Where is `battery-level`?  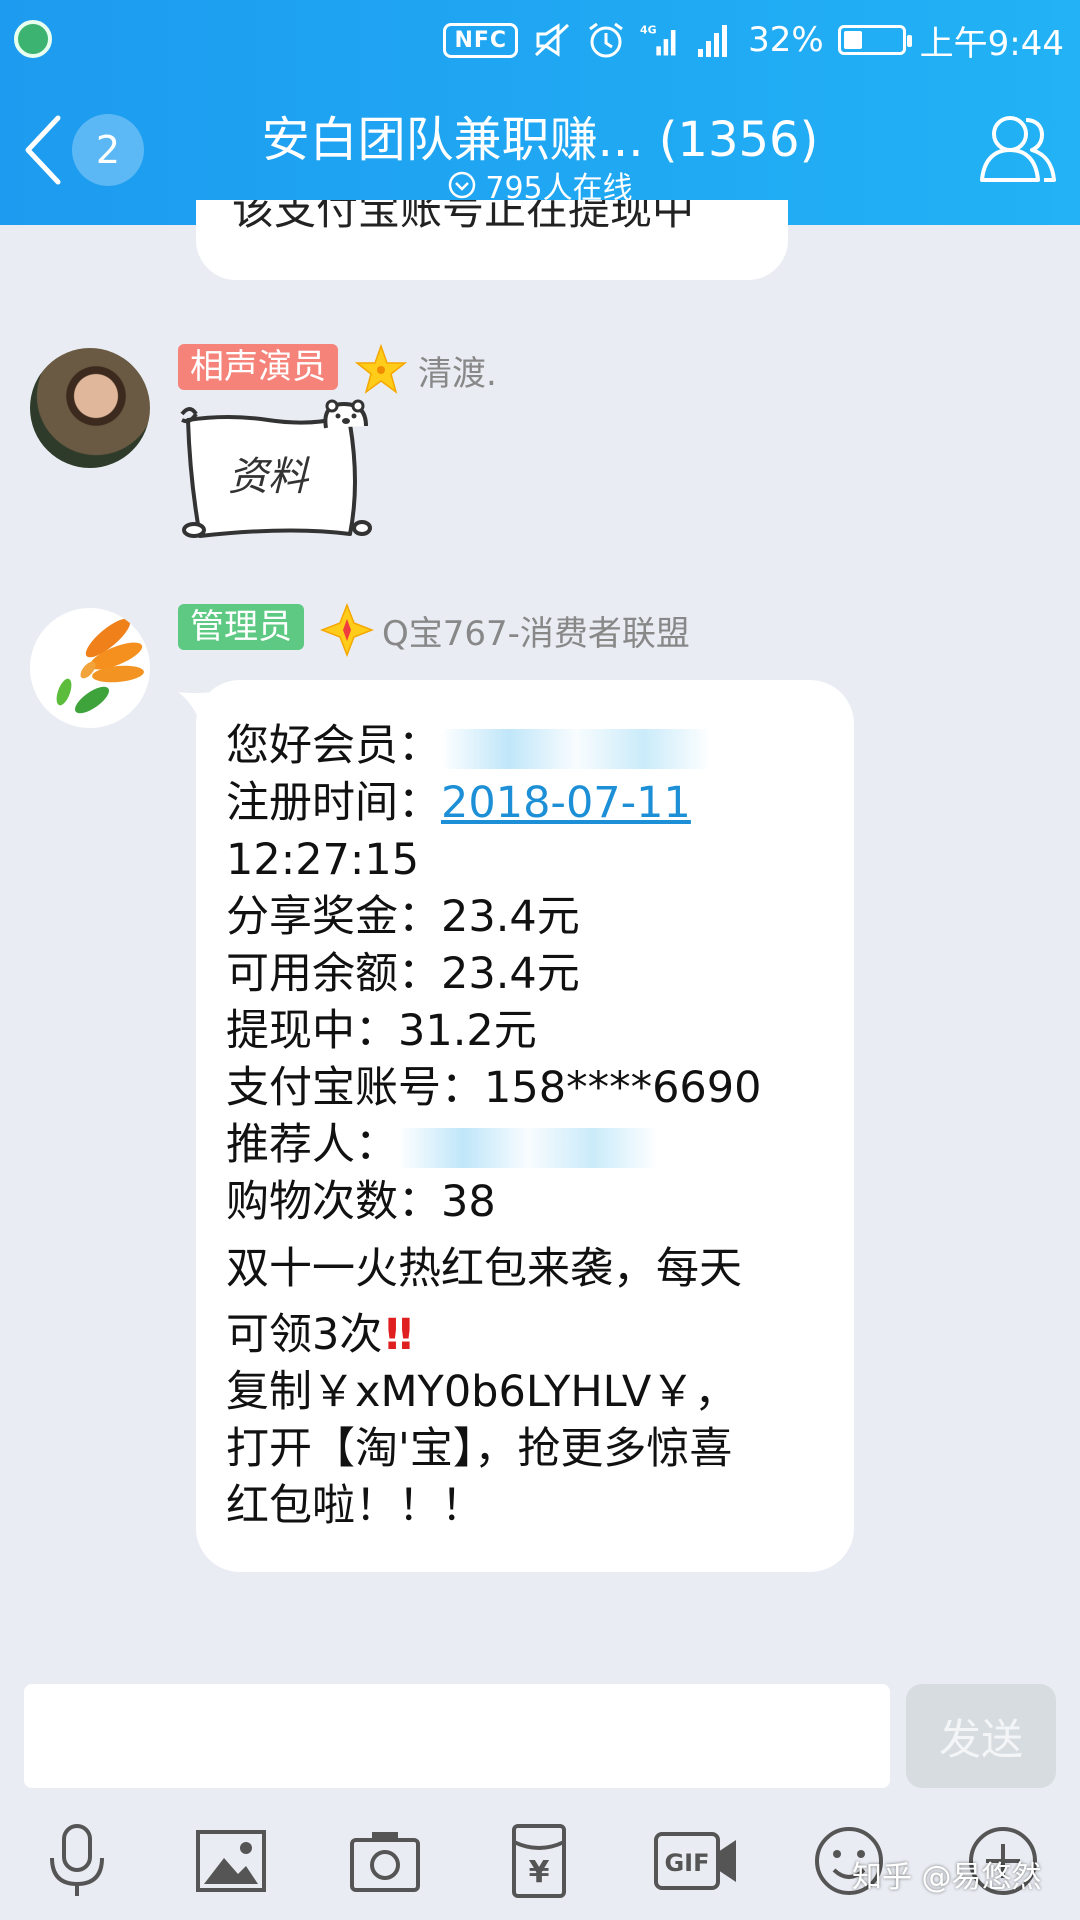
battery-level is located at coordinates (852, 40).